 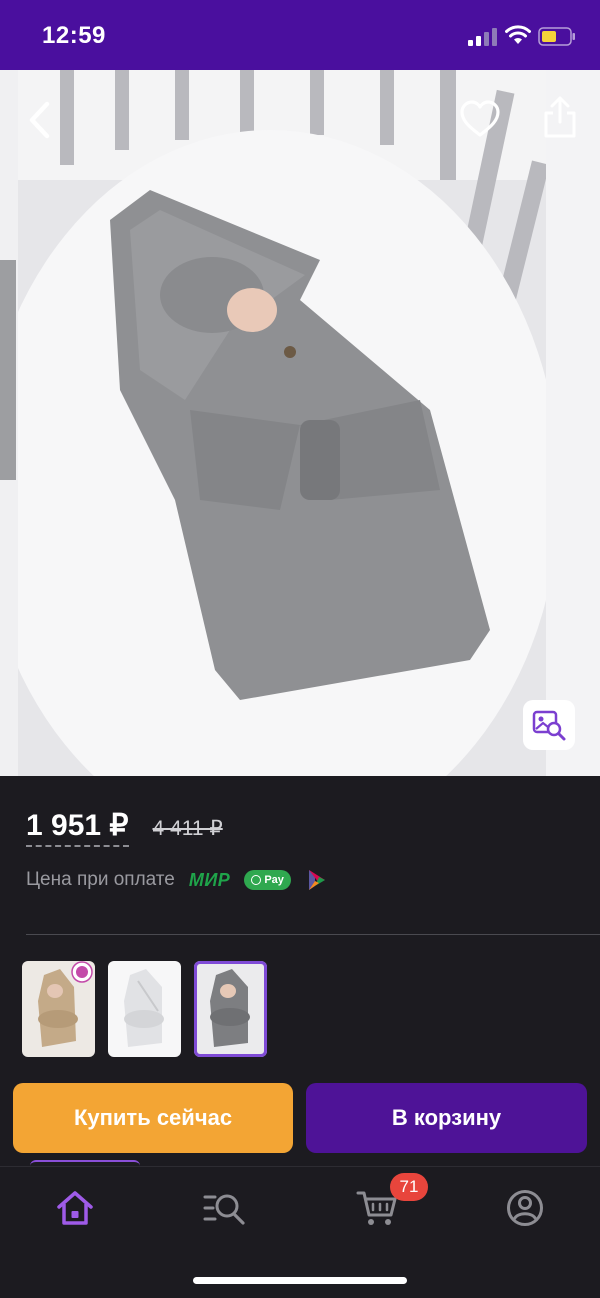 I want to click on add-to-cart-button: В корзину, so click(x=446, y=1118).